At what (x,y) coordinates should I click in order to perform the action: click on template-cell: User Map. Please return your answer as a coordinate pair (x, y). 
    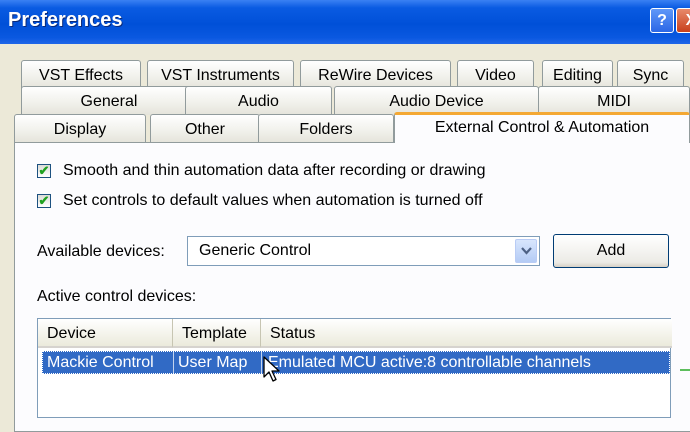
    Looking at the image, I should click on (213, 362).